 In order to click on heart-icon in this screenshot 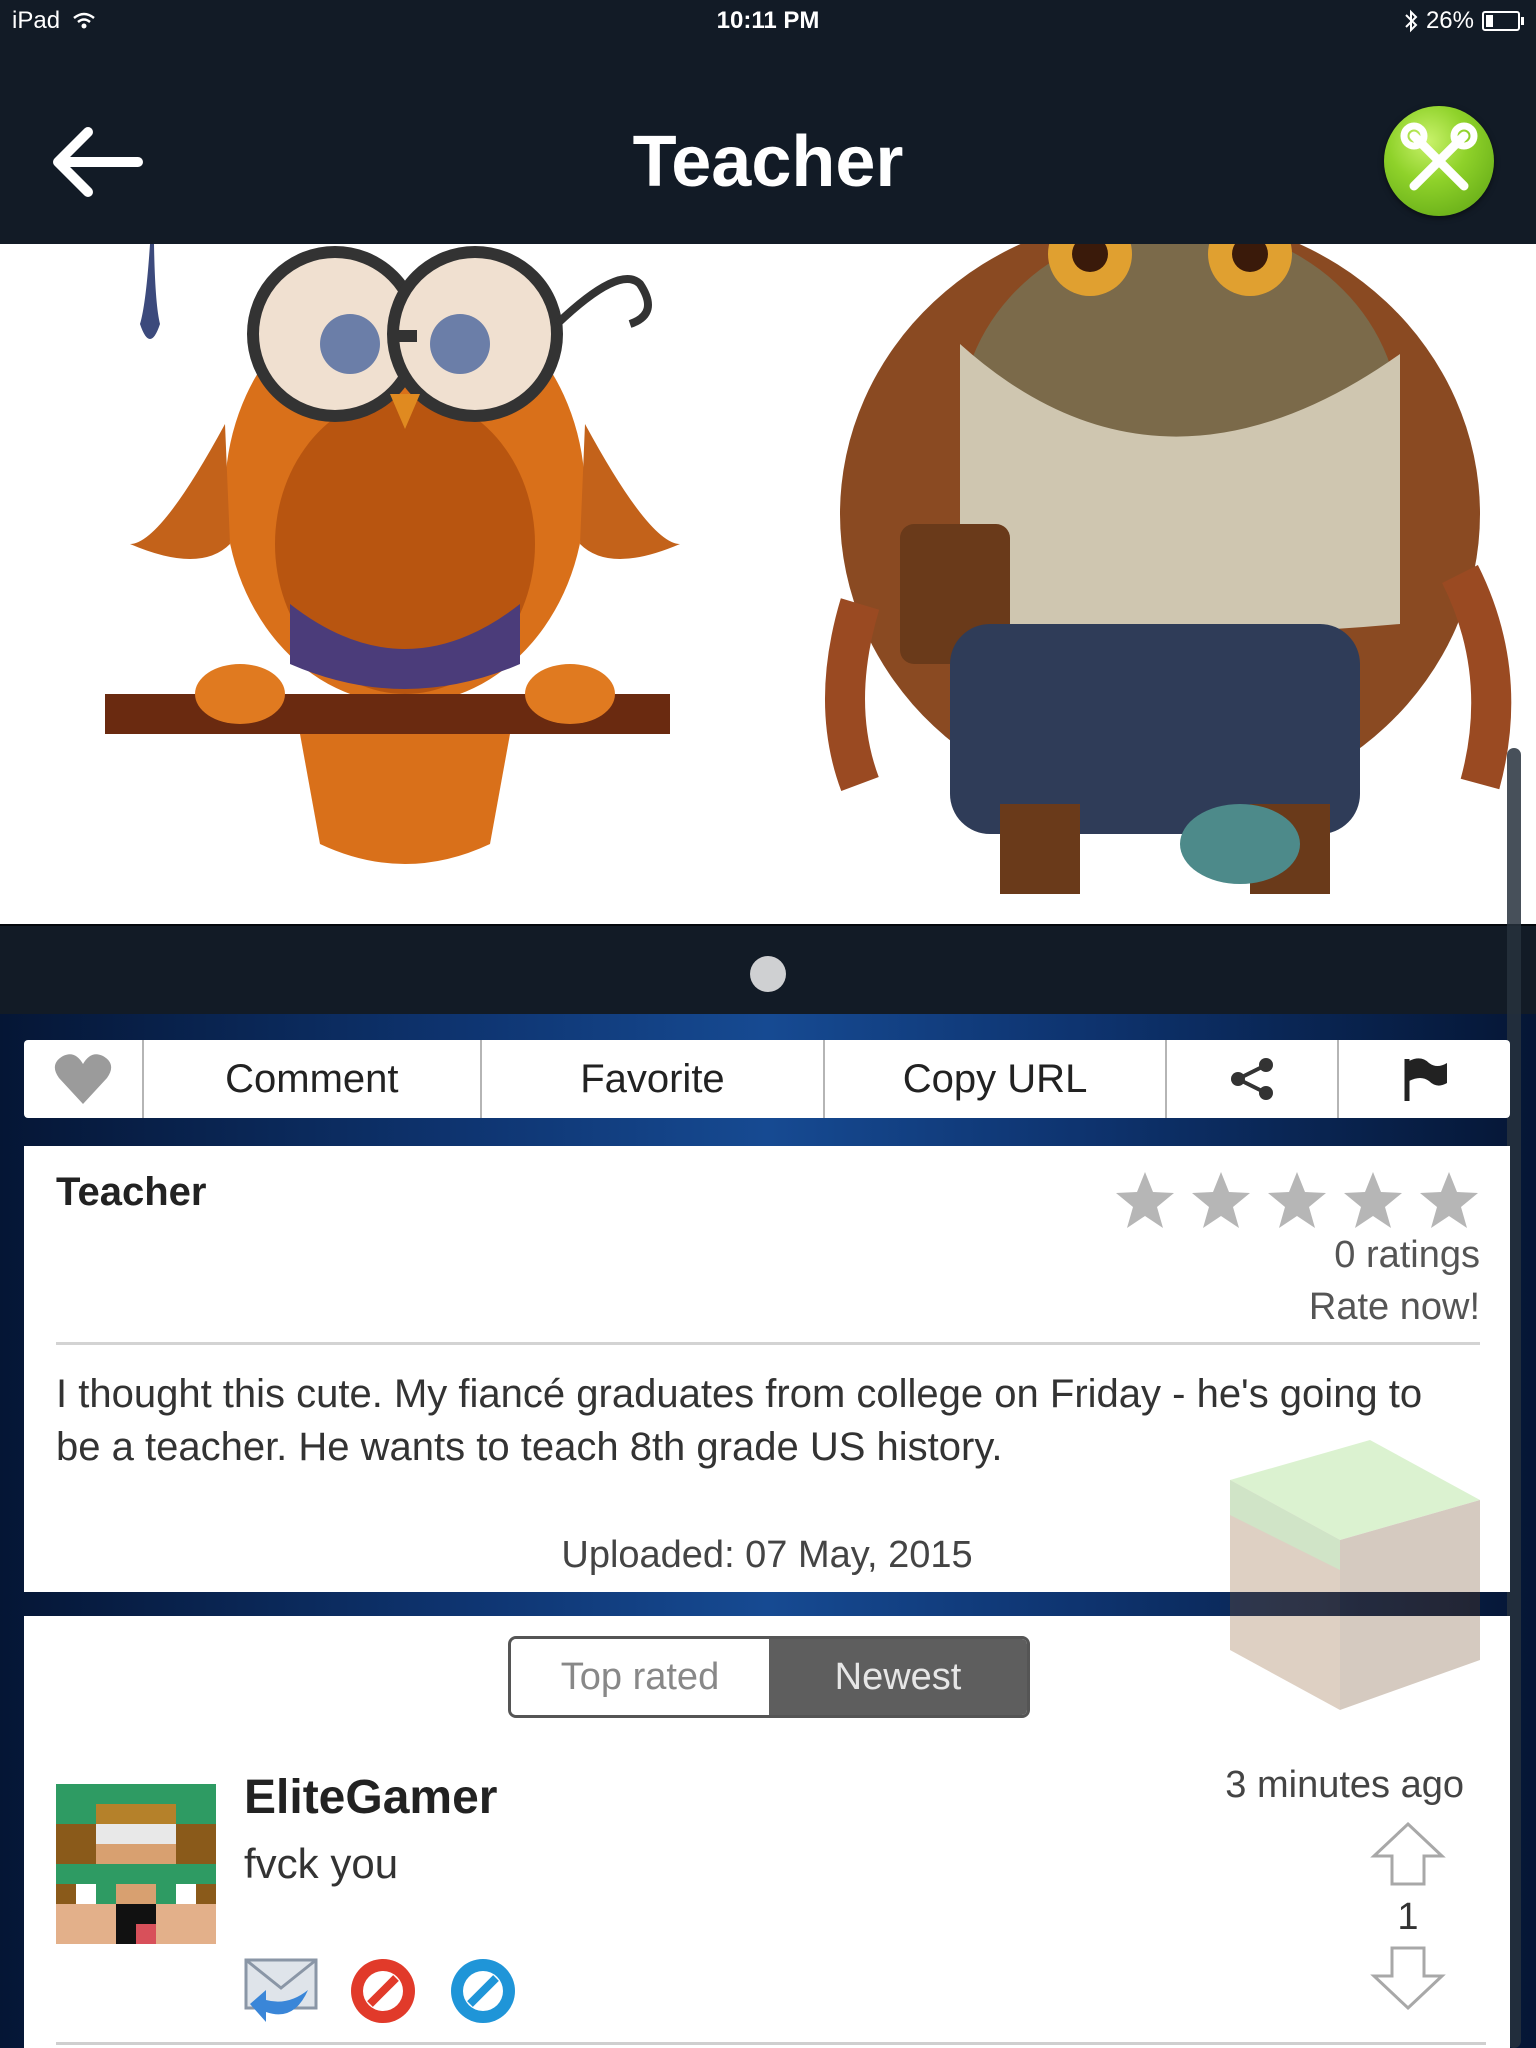, I will do `click(82, 1079)`.